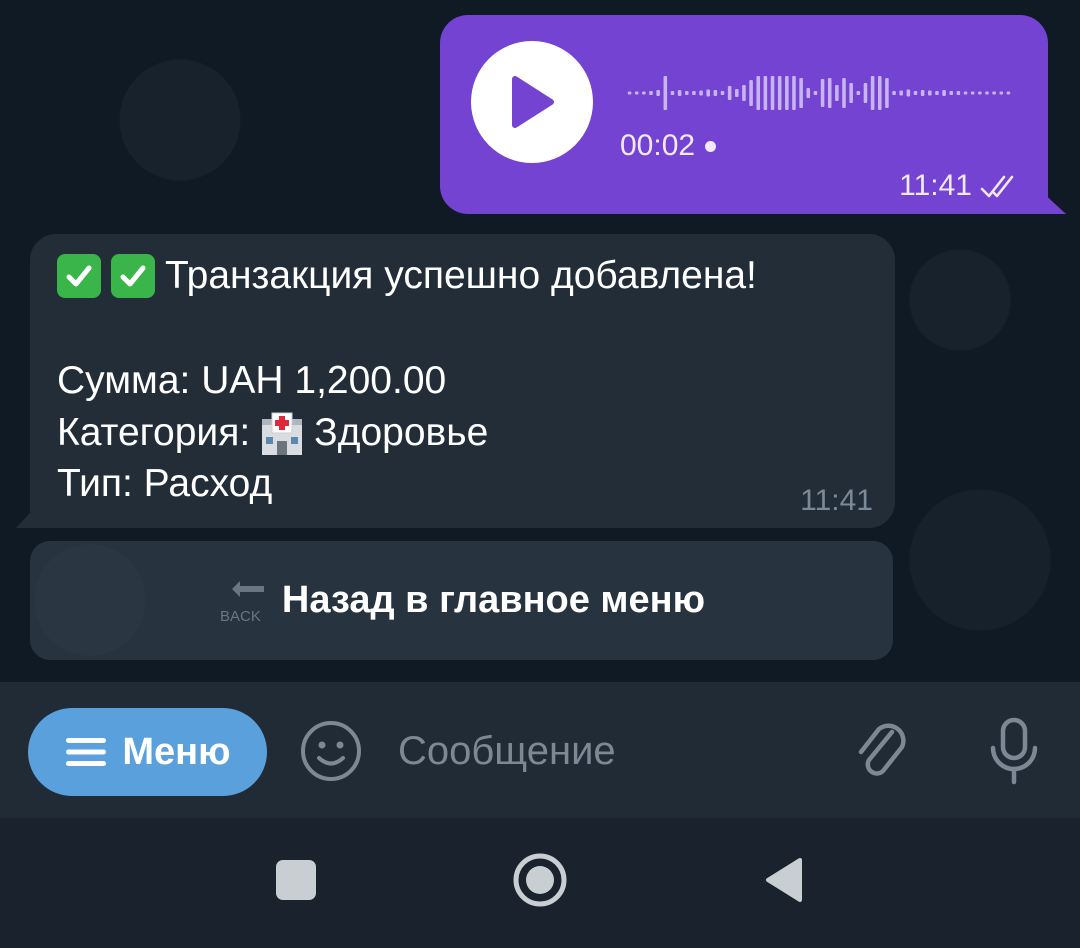  What do you see at coordinates (282, 433) in the screenshot?
I see `hospital-icon` at bounding box center [282, 433].